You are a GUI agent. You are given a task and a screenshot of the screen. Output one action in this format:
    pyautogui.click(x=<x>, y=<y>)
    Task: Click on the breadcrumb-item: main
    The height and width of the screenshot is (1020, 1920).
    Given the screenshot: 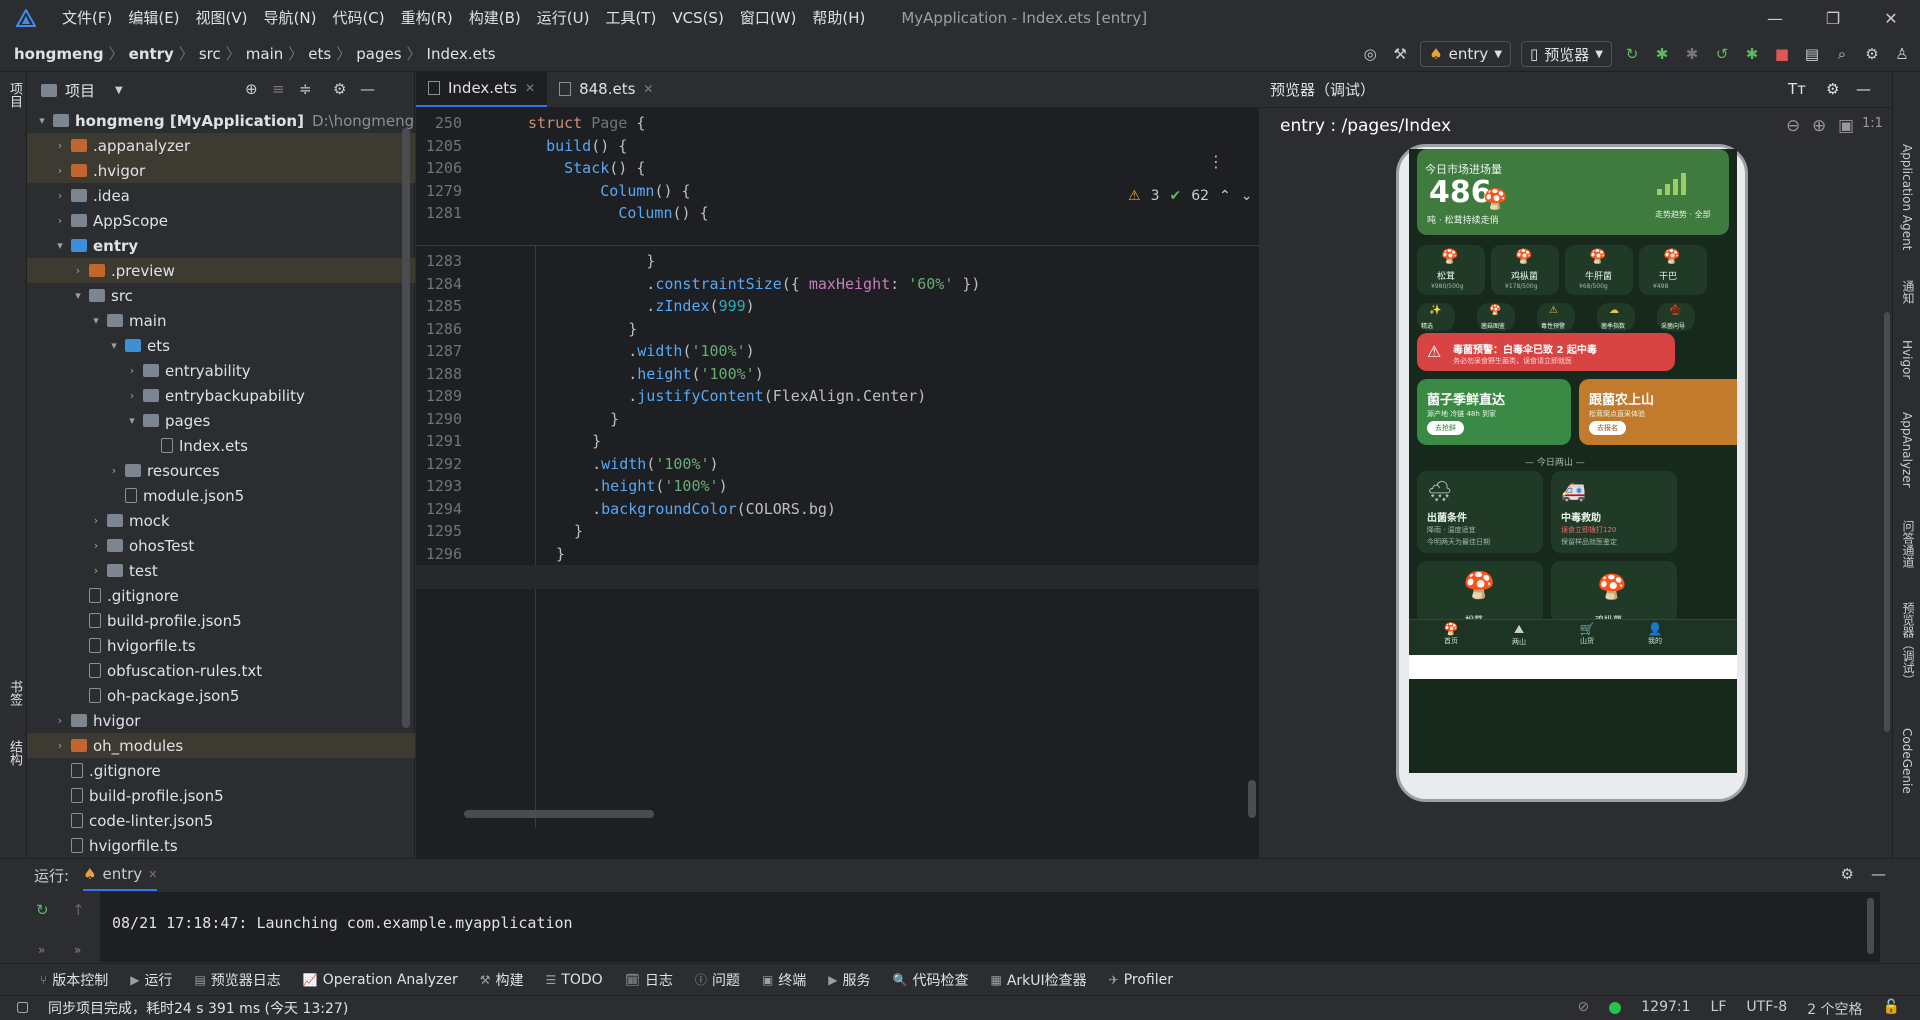 What is the action you would take?
    pyautogui.click(x=264, y=54)
    